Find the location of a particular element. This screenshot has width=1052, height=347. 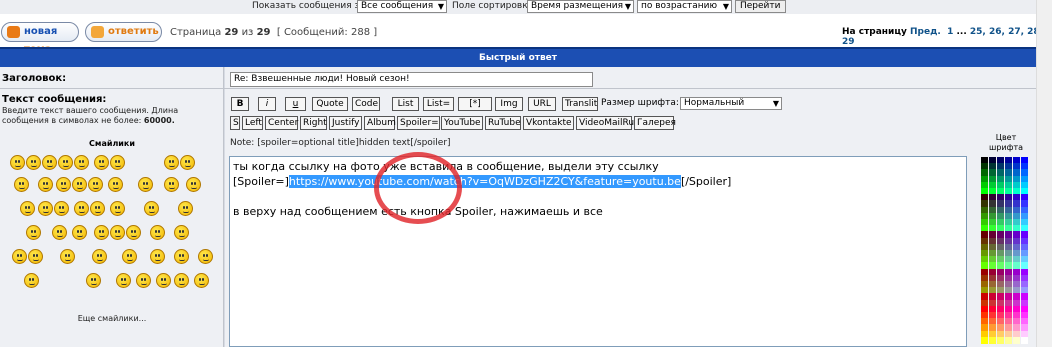

page-link: 26, is located at coordinates (997, 32).